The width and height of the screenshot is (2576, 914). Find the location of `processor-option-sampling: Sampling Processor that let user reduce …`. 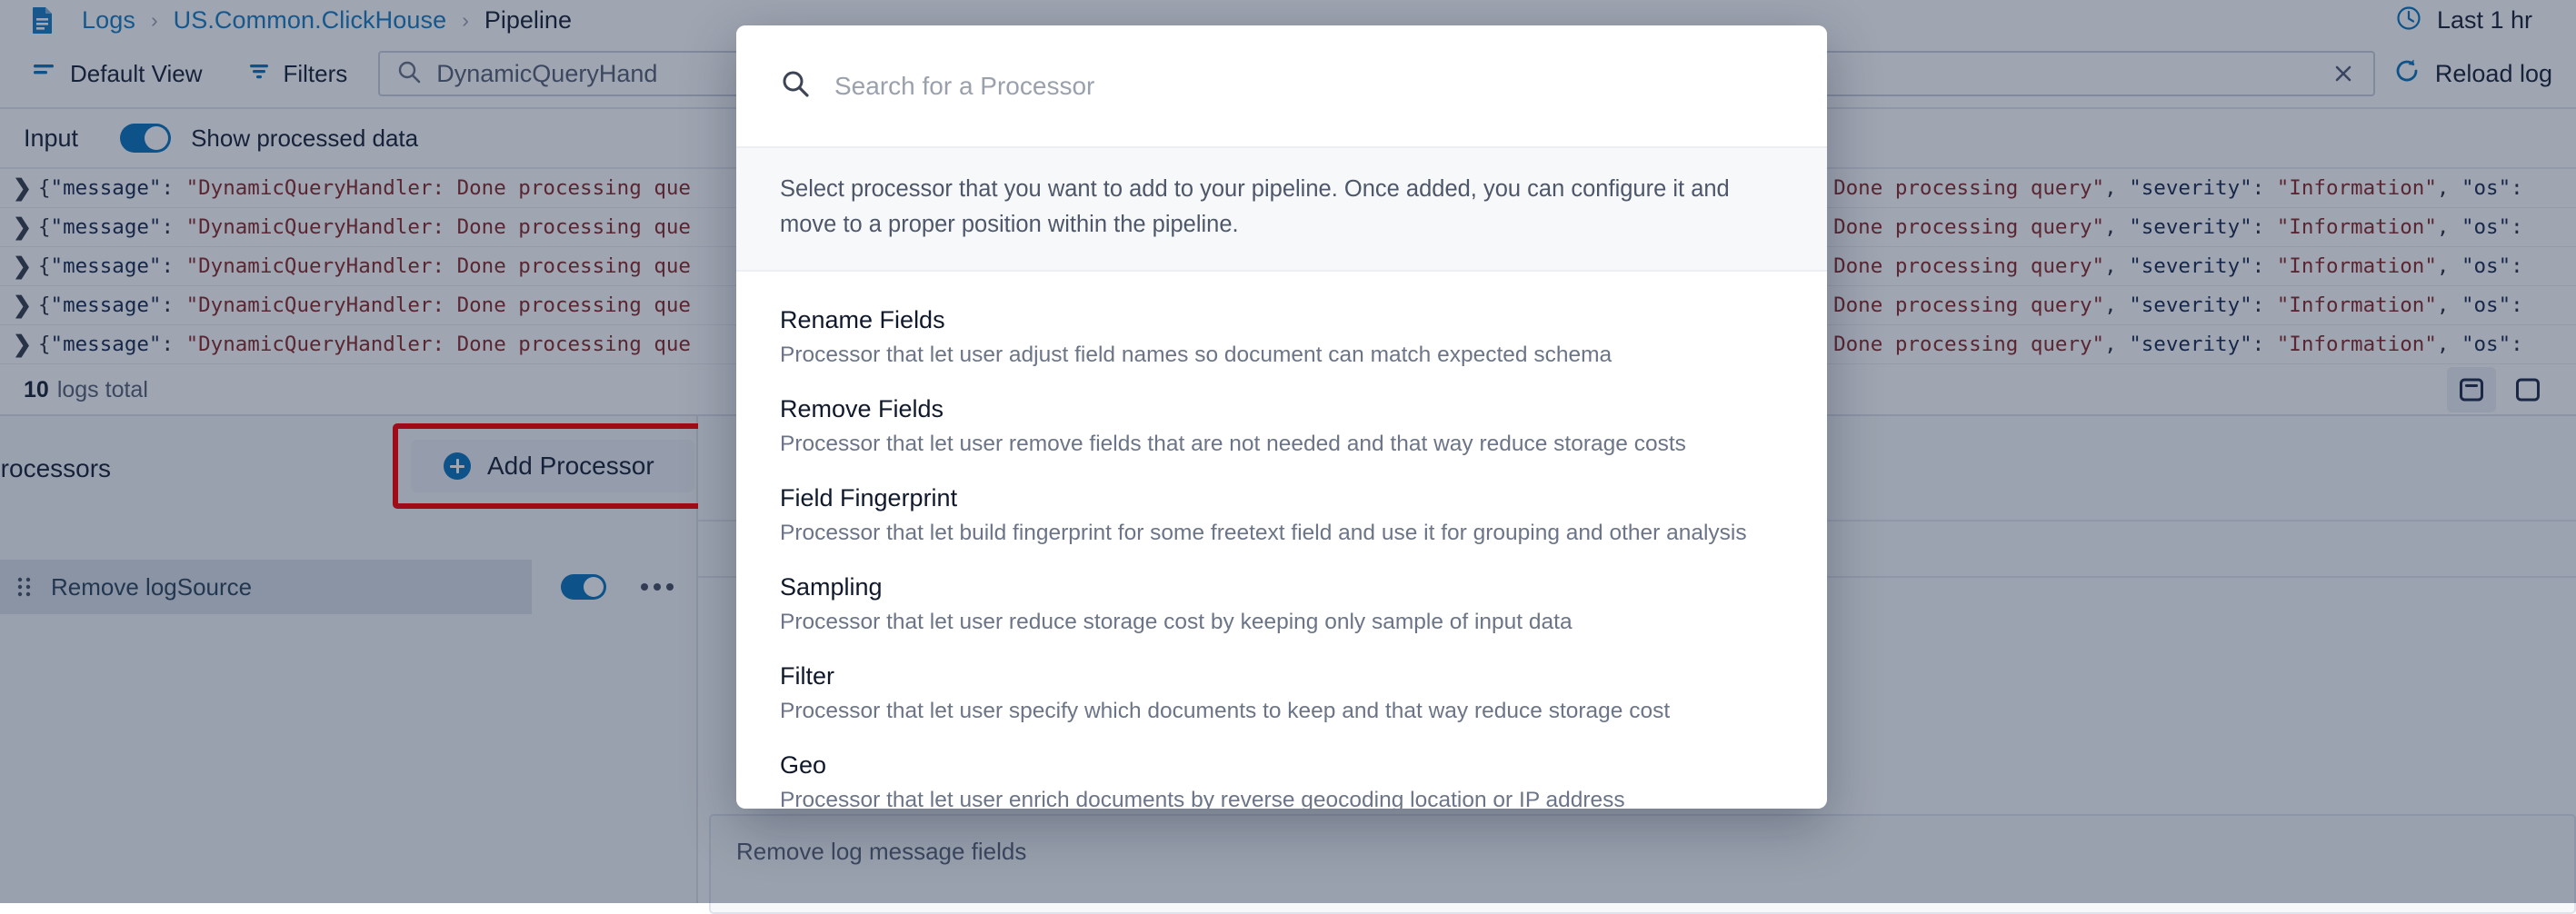

processor-option-sampling: Sampling Processor that let user reduce … is located at coordinates (1281, 606).